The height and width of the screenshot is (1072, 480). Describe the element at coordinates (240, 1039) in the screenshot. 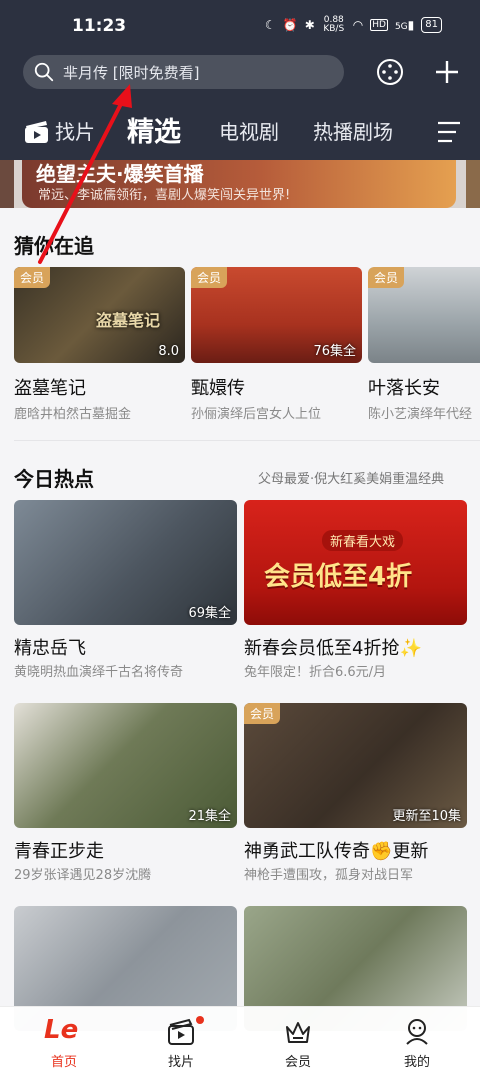

I see `bottom-nav: Le 首页 找片 会员 我的` at that location.